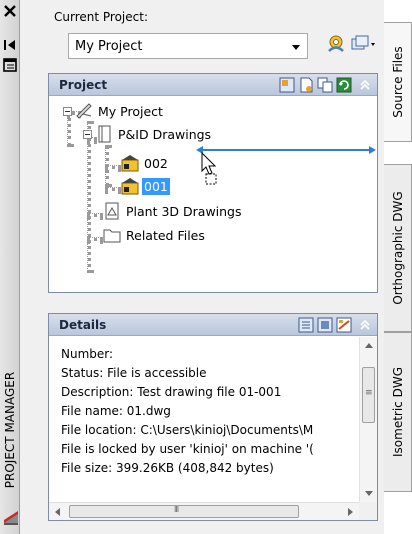 The width and height of the screenshot is (412, 534). I want to click on scroll-left-icon, so click(57, 512).